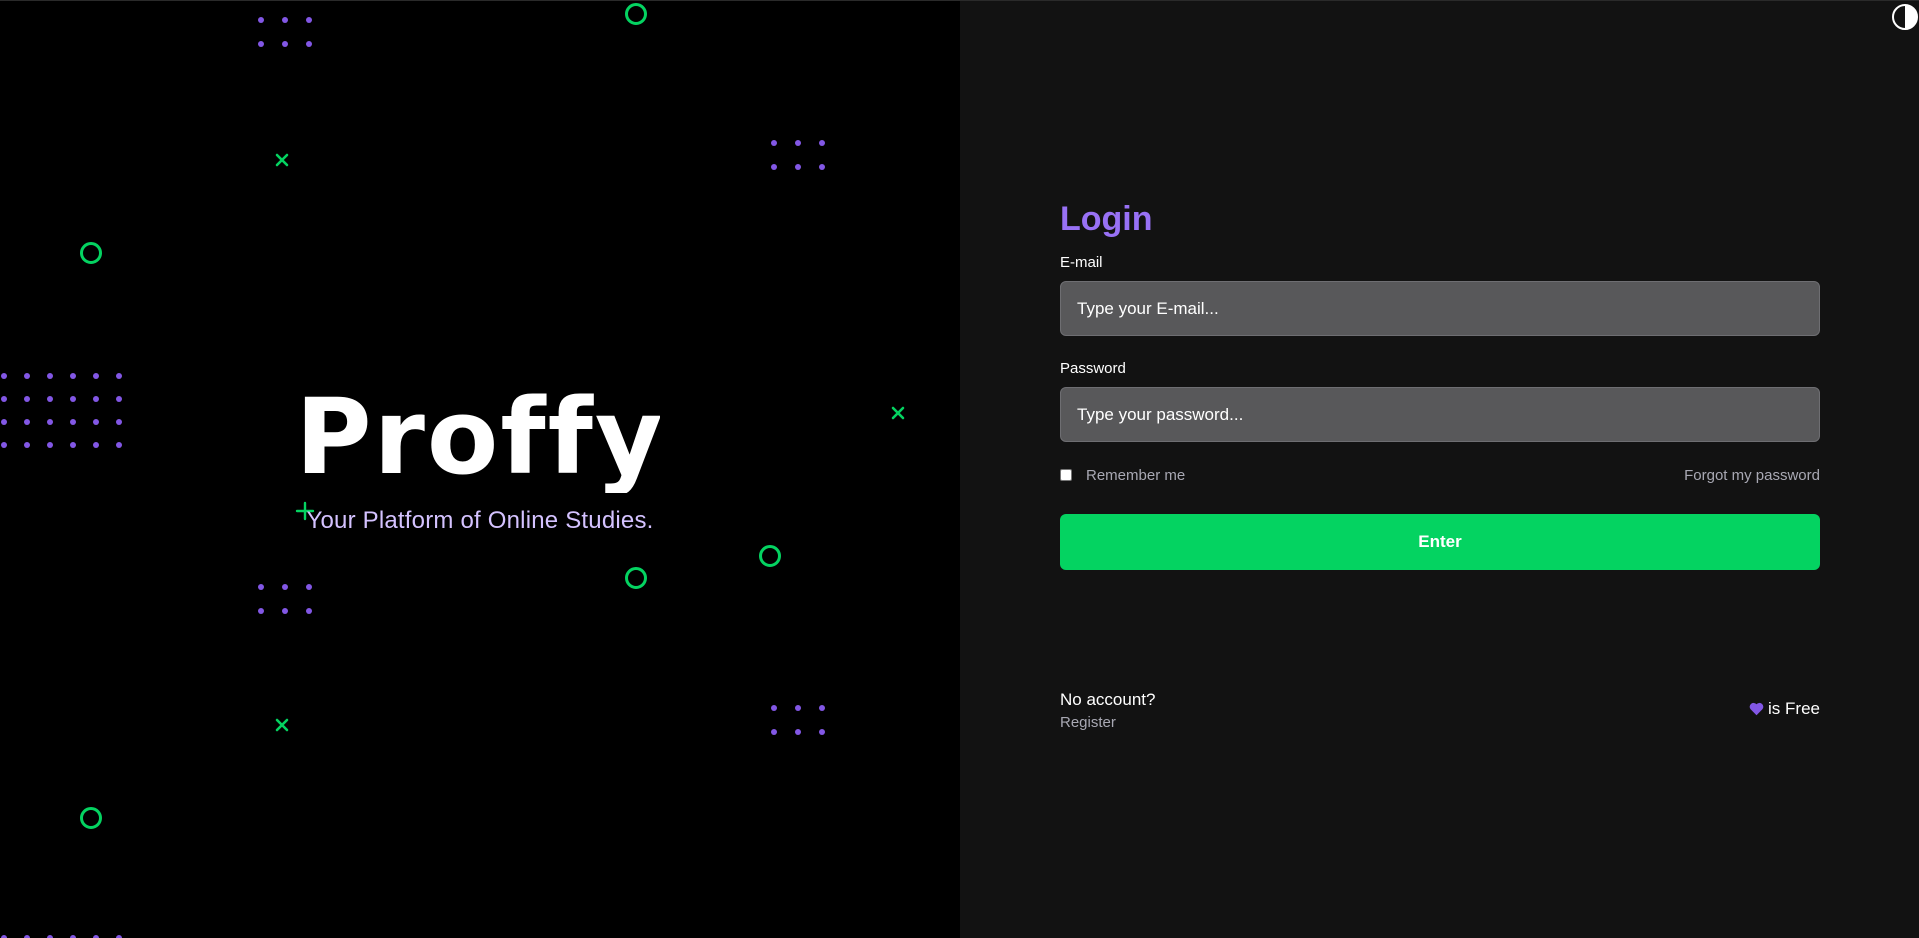 Image resolution: width=1919 pixels, height=938 pixels. Describe the element at coordinates (1794, 708) in the screenshot. I see `free-label: is Free` at that location.